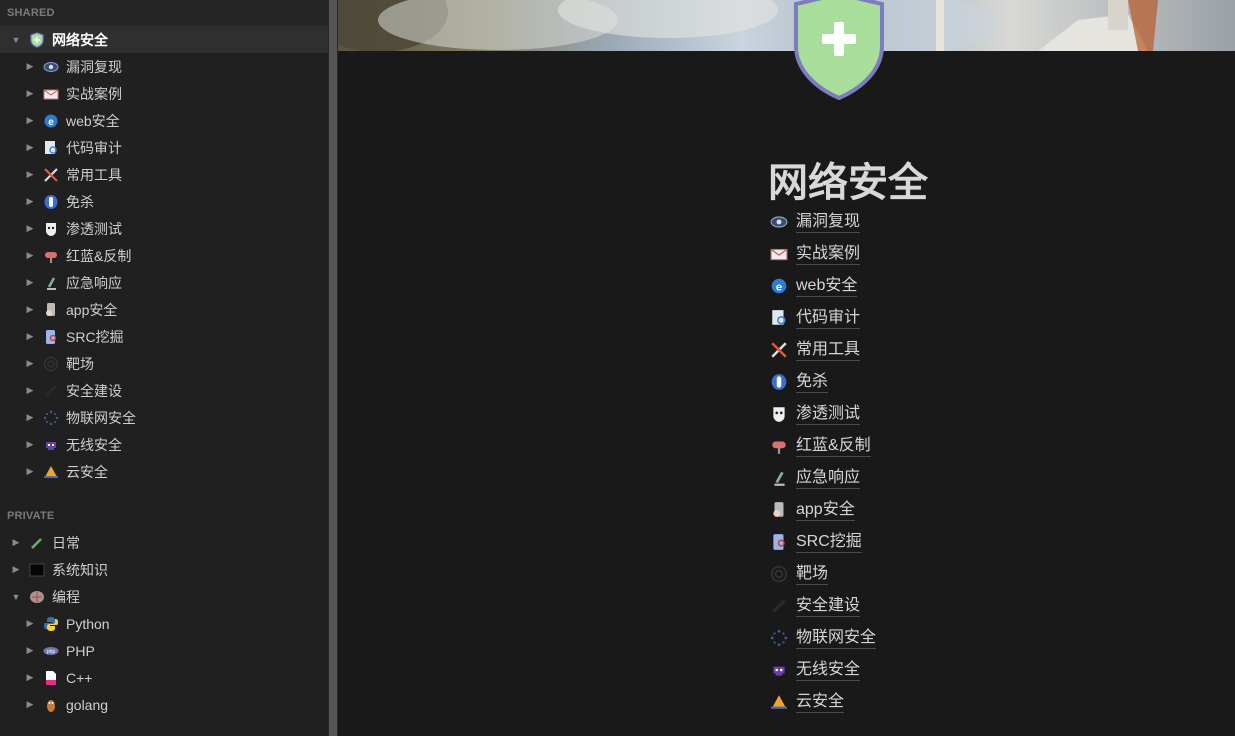 The height and width of the screenshot is (736, 1235). What do you see at coordinates (812, 382) in the screenshot?
I see `page-link-label: 免杀` at bounding box center [812, 382].